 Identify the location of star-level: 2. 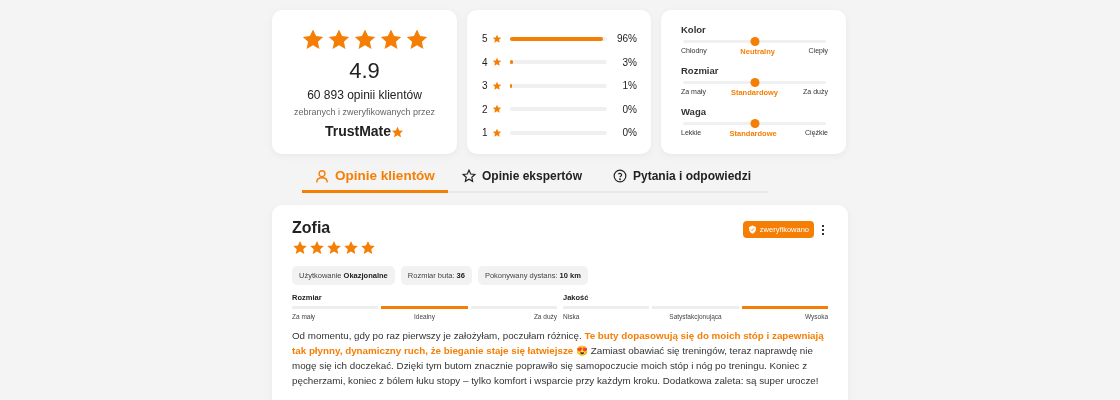
(485, 109).